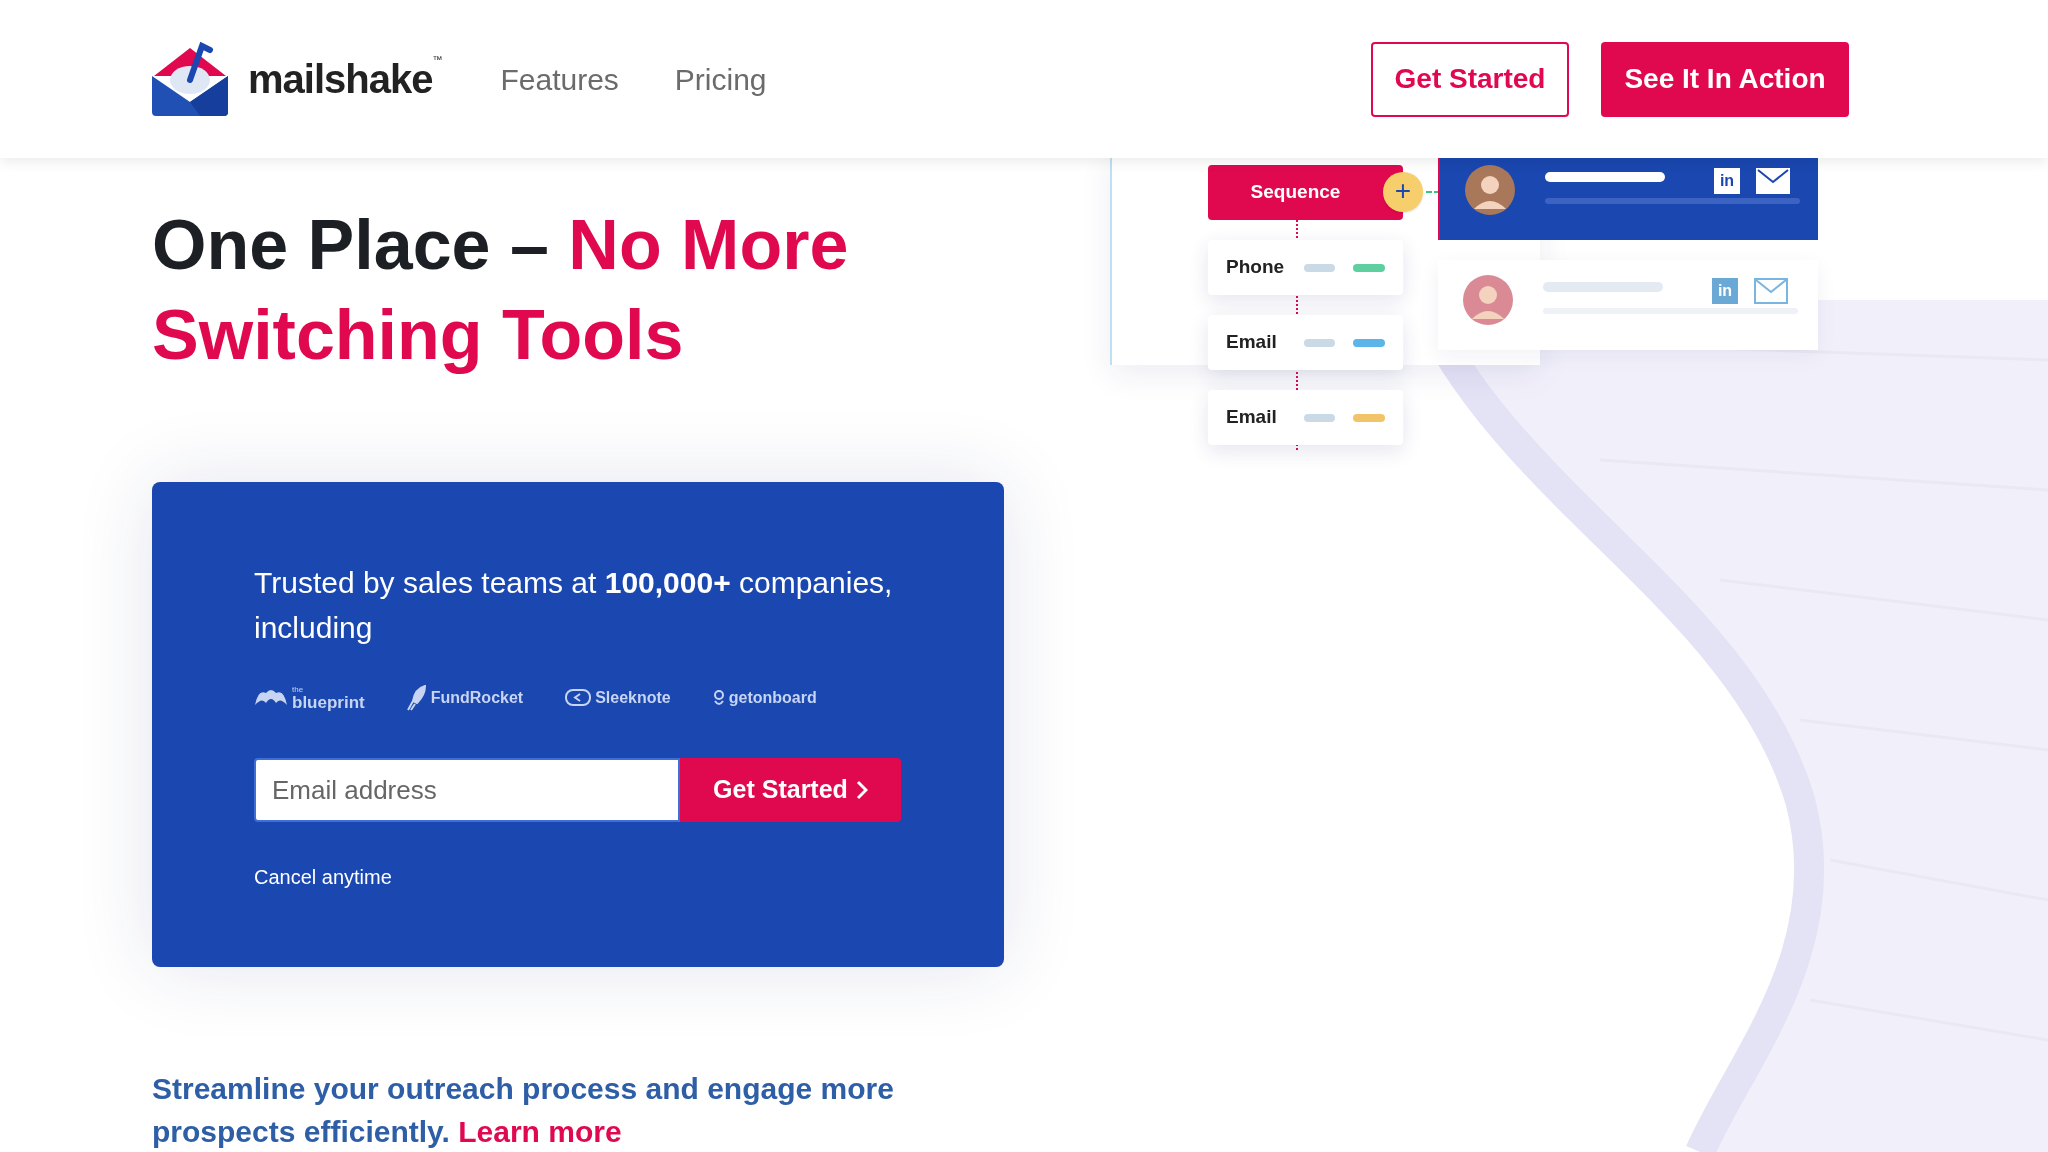 This screenshot has width=2048, height=1152. Describe the element at coordinates (861, 790) in the screenshot. I see `chevron-right-icon` at that location.